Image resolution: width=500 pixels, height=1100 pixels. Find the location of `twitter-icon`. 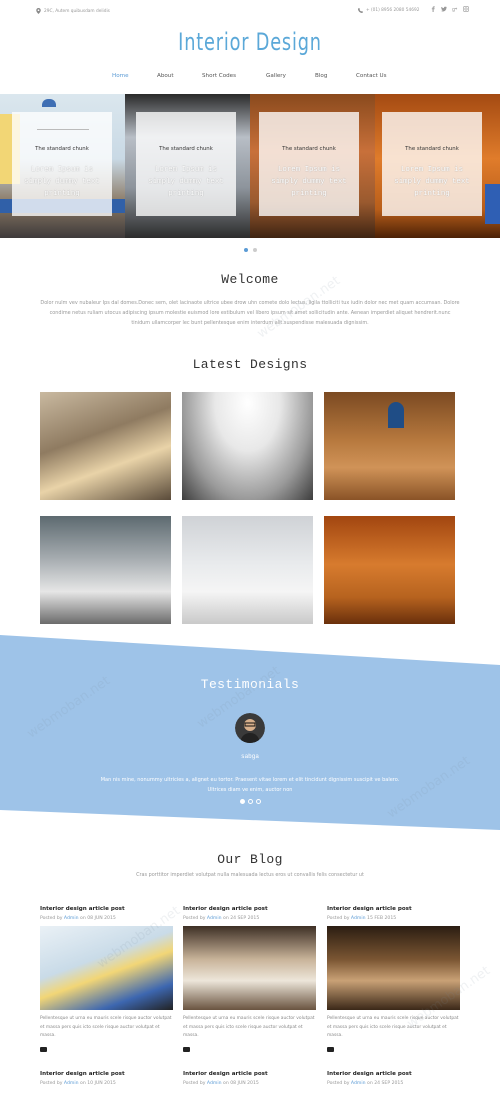

twitter-icon is located at coordinates (444, 9).